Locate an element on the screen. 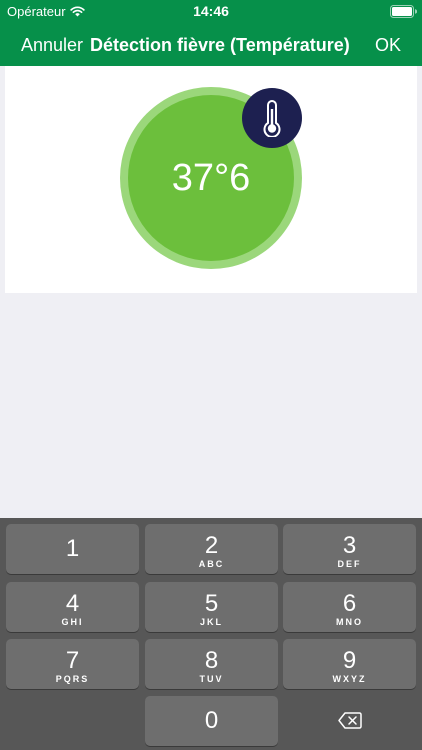 The image size is (422, 750). key-1: 1 is located at coordinates (72, 549).